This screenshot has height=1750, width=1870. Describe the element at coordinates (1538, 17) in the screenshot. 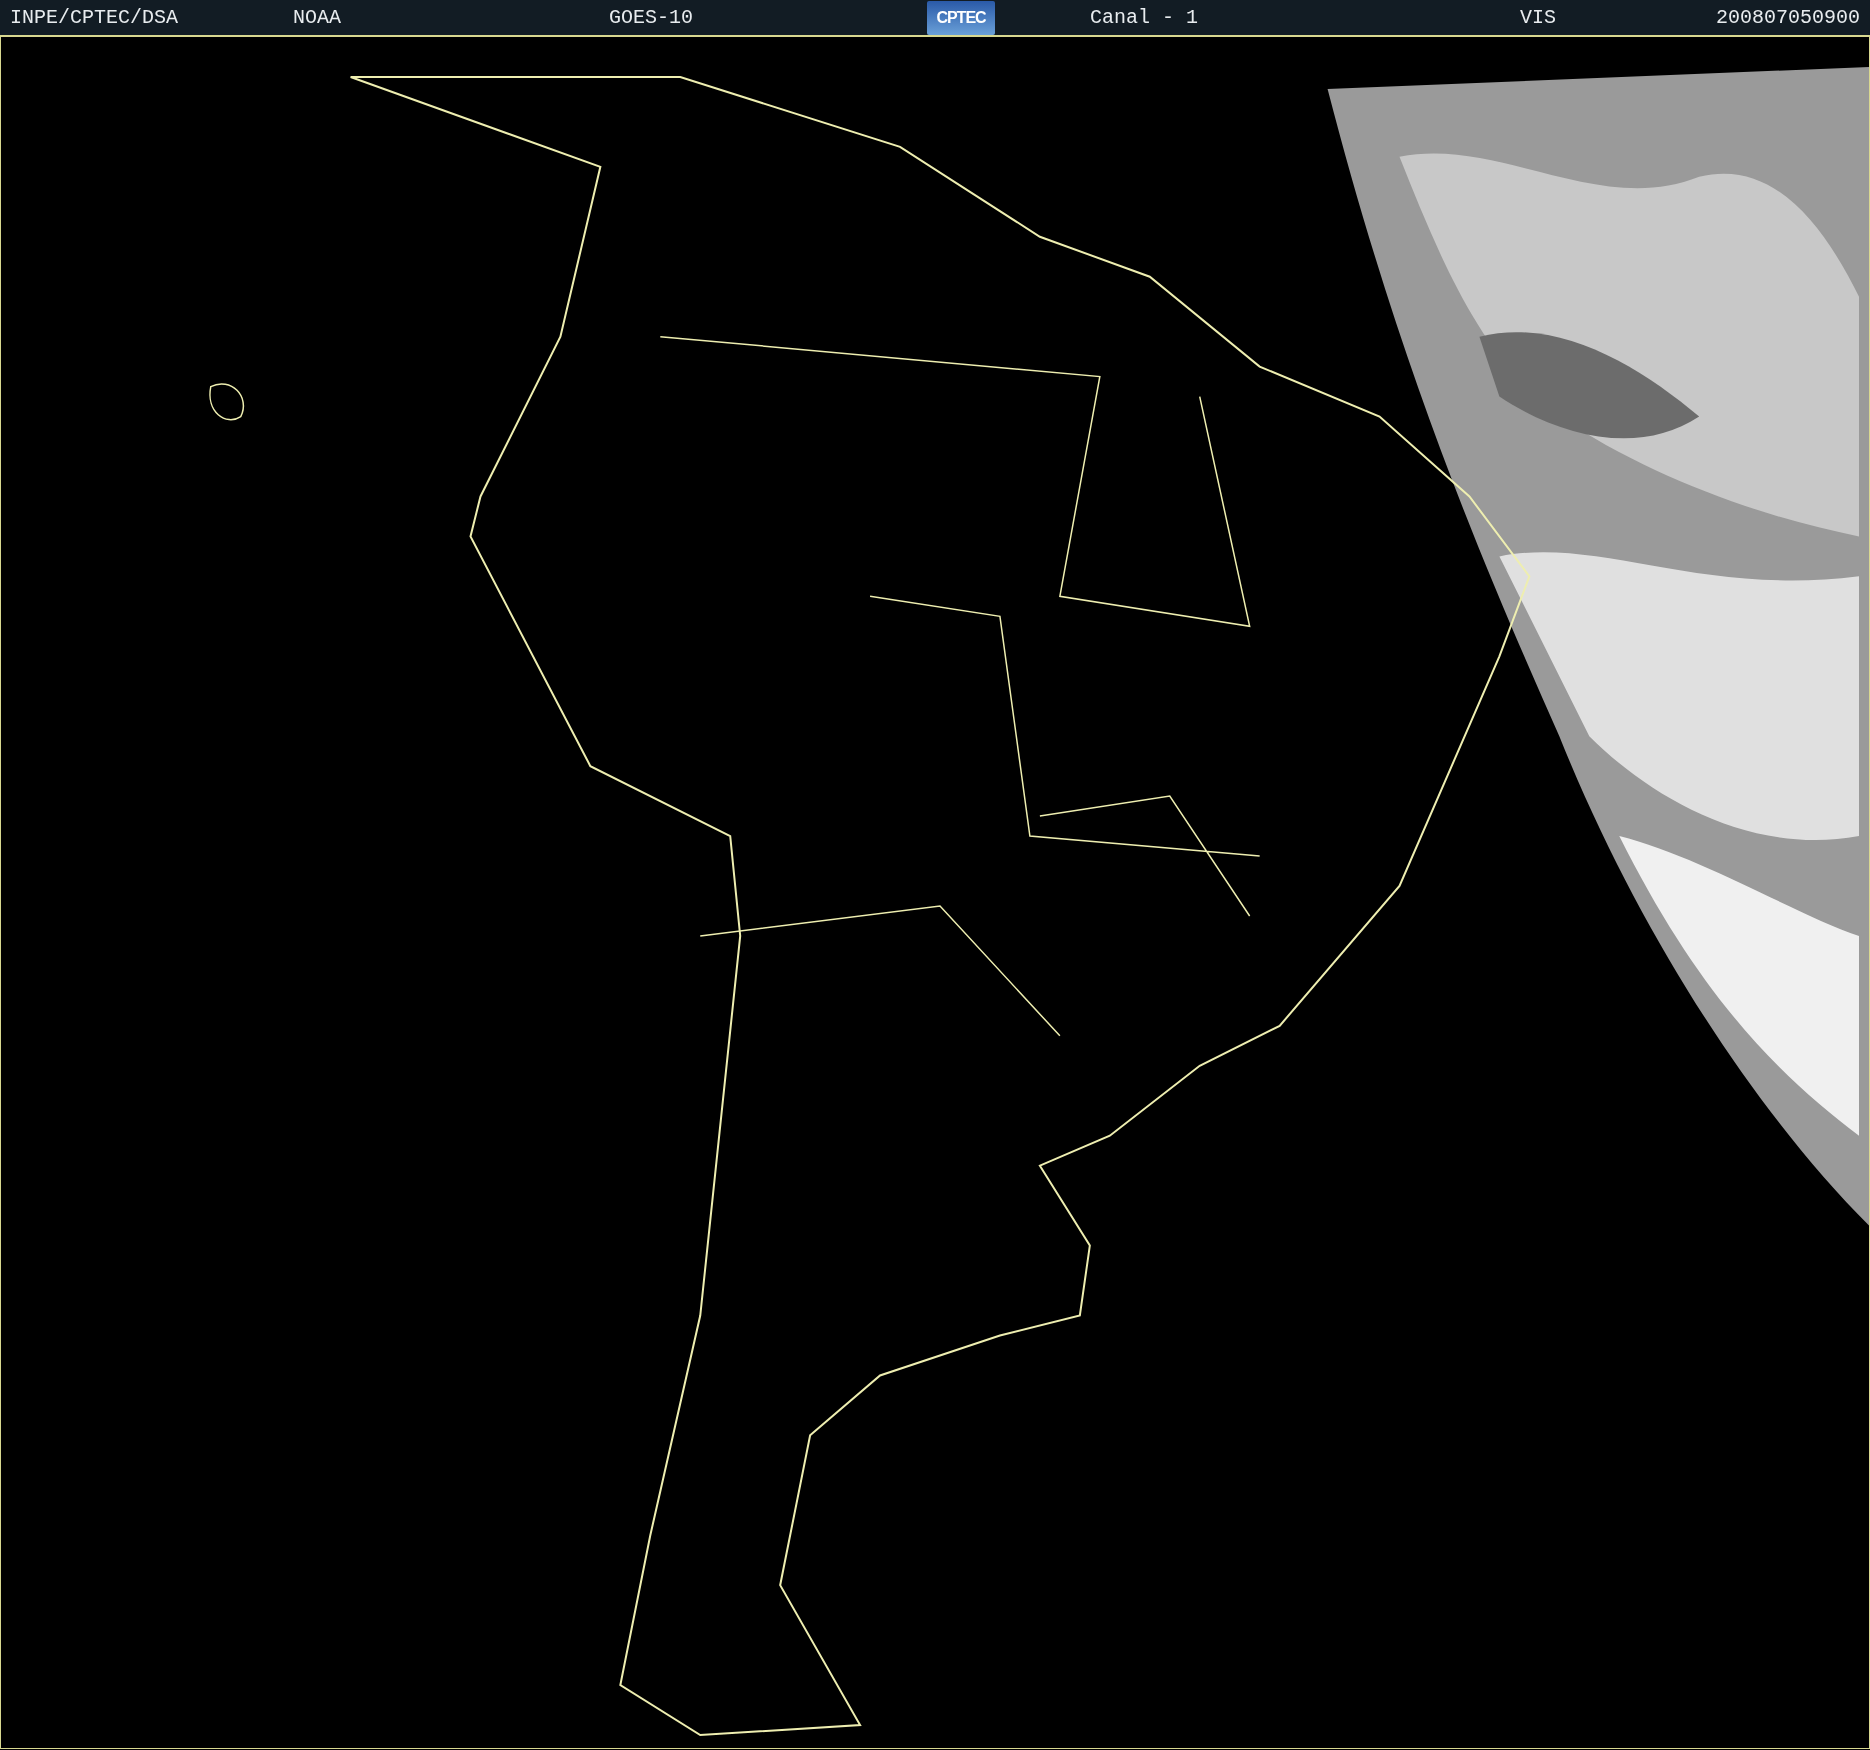

I see `header-label: VIS` at that location.